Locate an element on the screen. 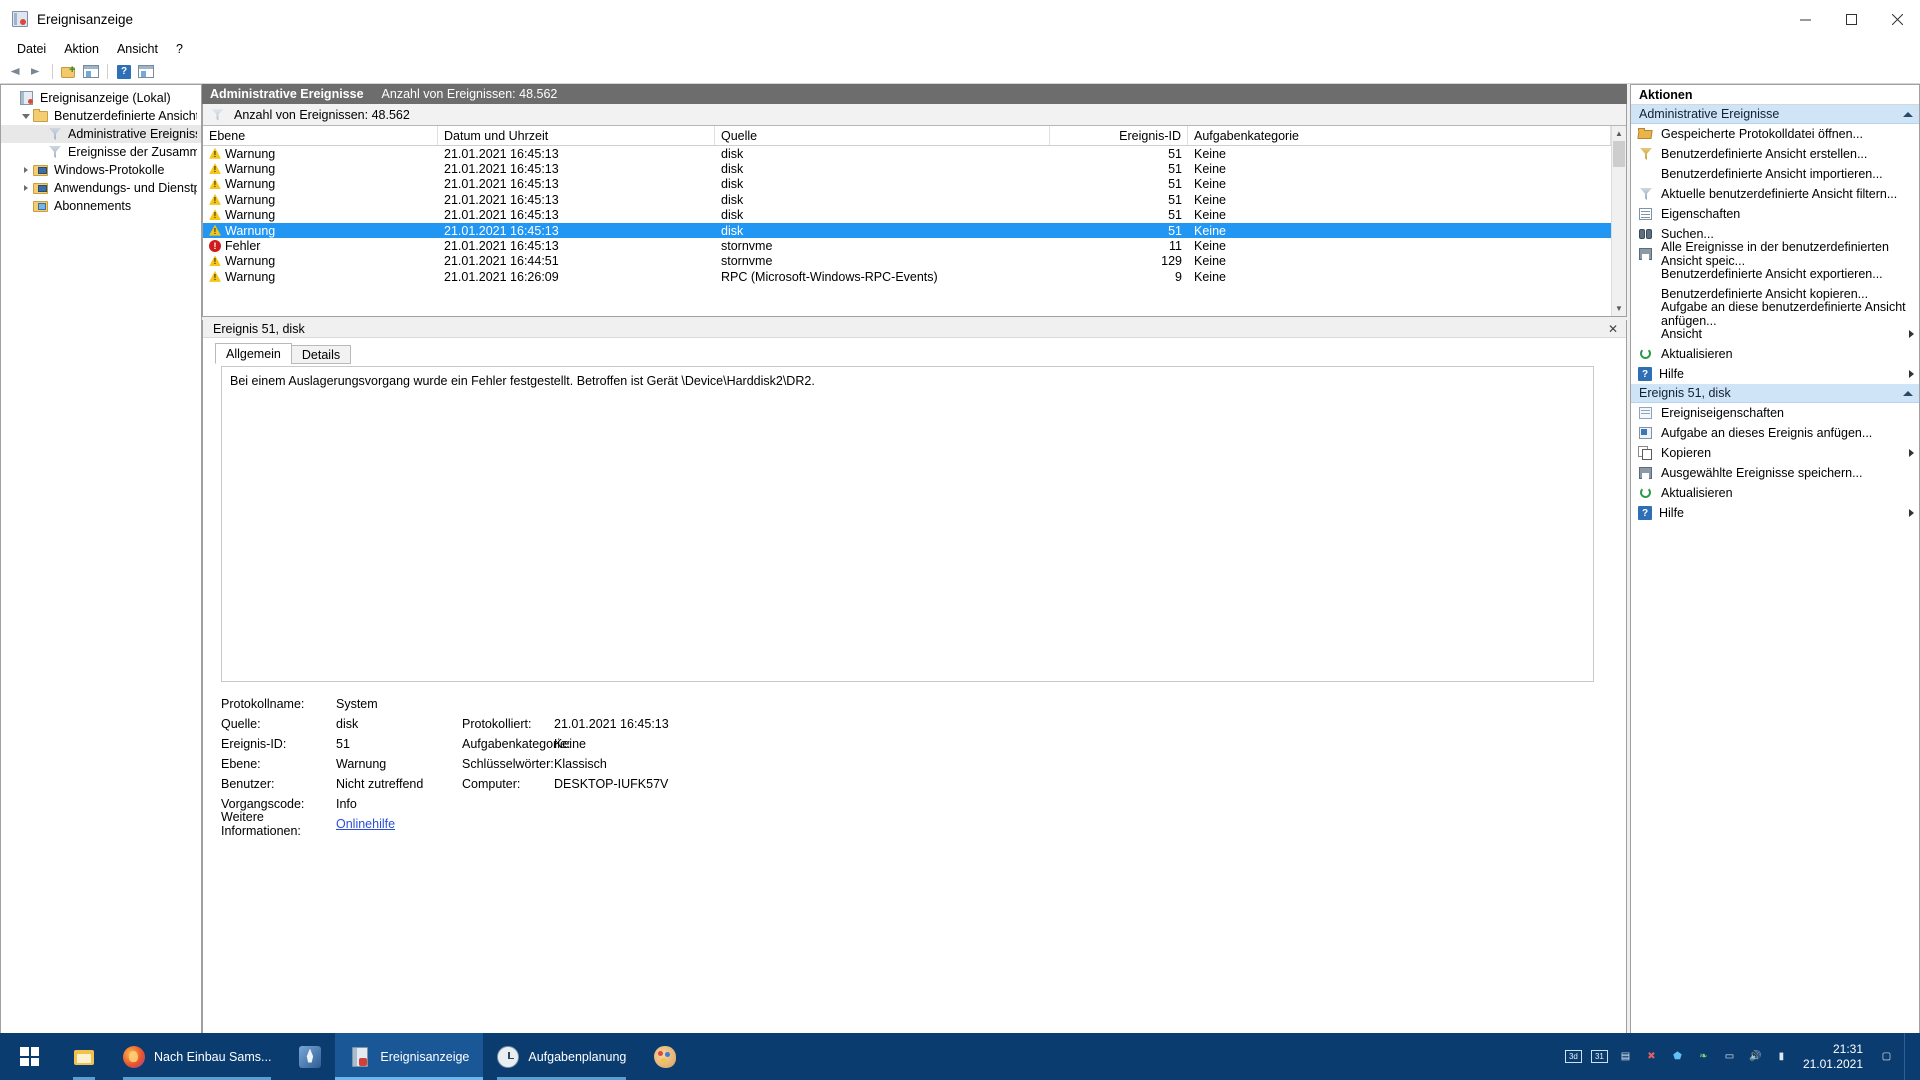 The height and width of the screenshot is (1080, 1920). 31-icon: 31 is located at coordinates (1599, 1056).